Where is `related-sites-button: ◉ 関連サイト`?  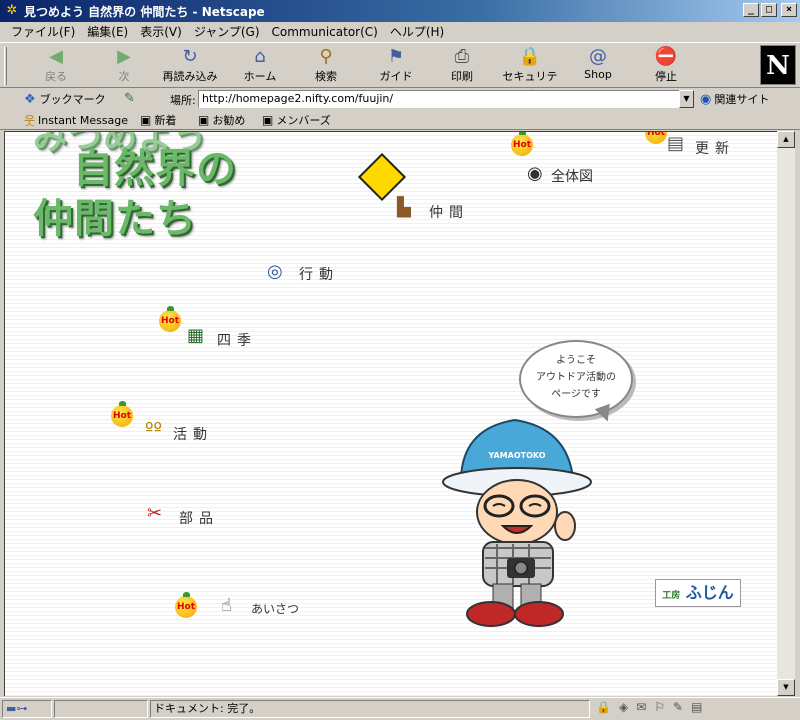 related-sites-button: ◉ 関連サイト is located at coordinates (734, 99).